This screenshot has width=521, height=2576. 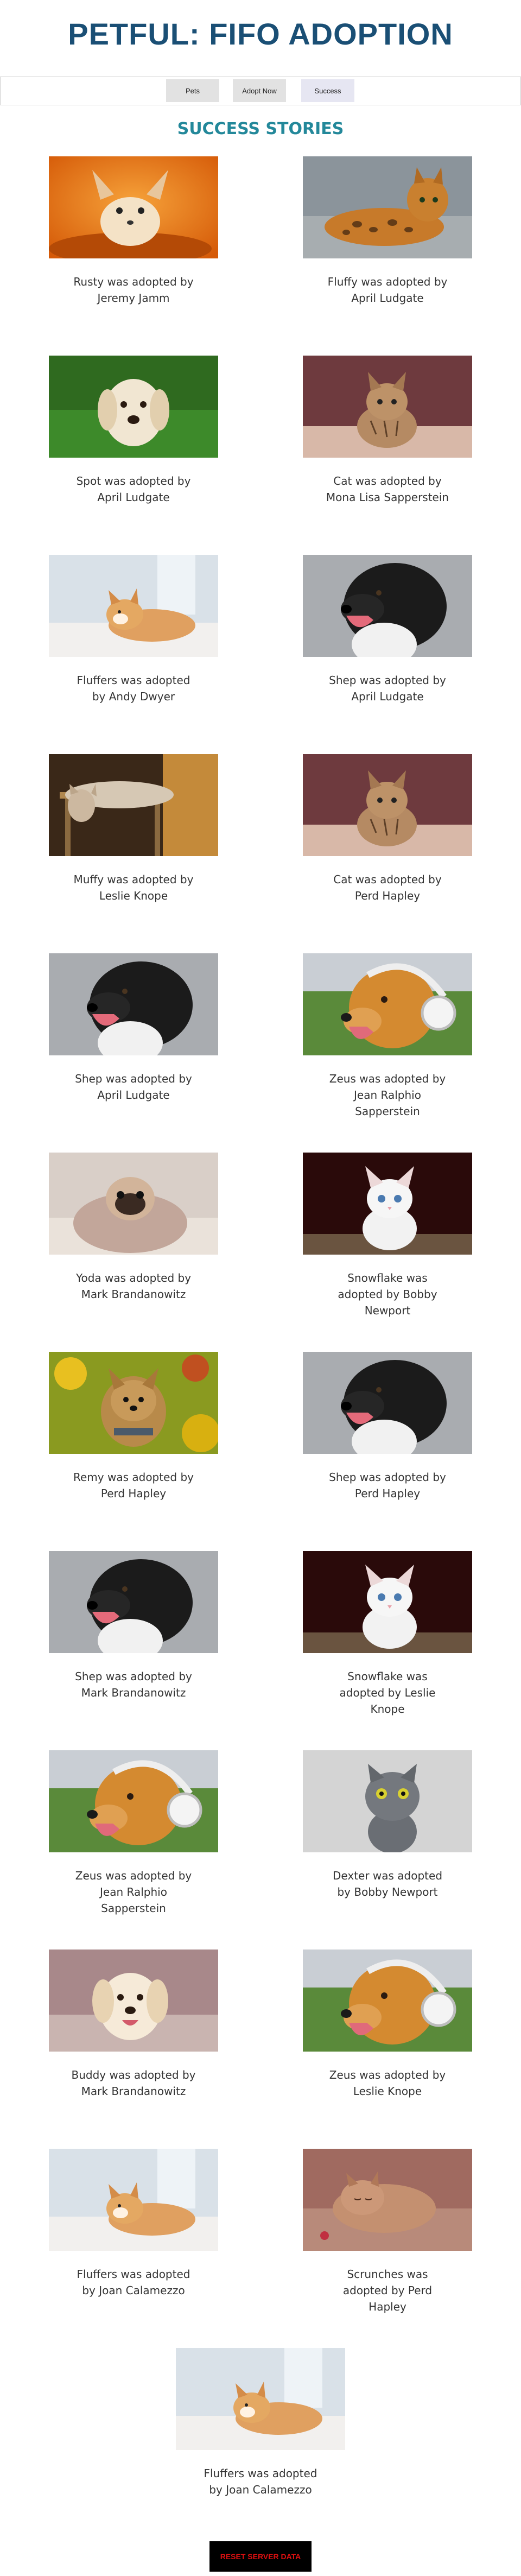 What do you see at coordinates (133, 489) in the screenshot?
I see `story-caption: Spot was adopted by April Ludgate` at bounding box center [133, 489].